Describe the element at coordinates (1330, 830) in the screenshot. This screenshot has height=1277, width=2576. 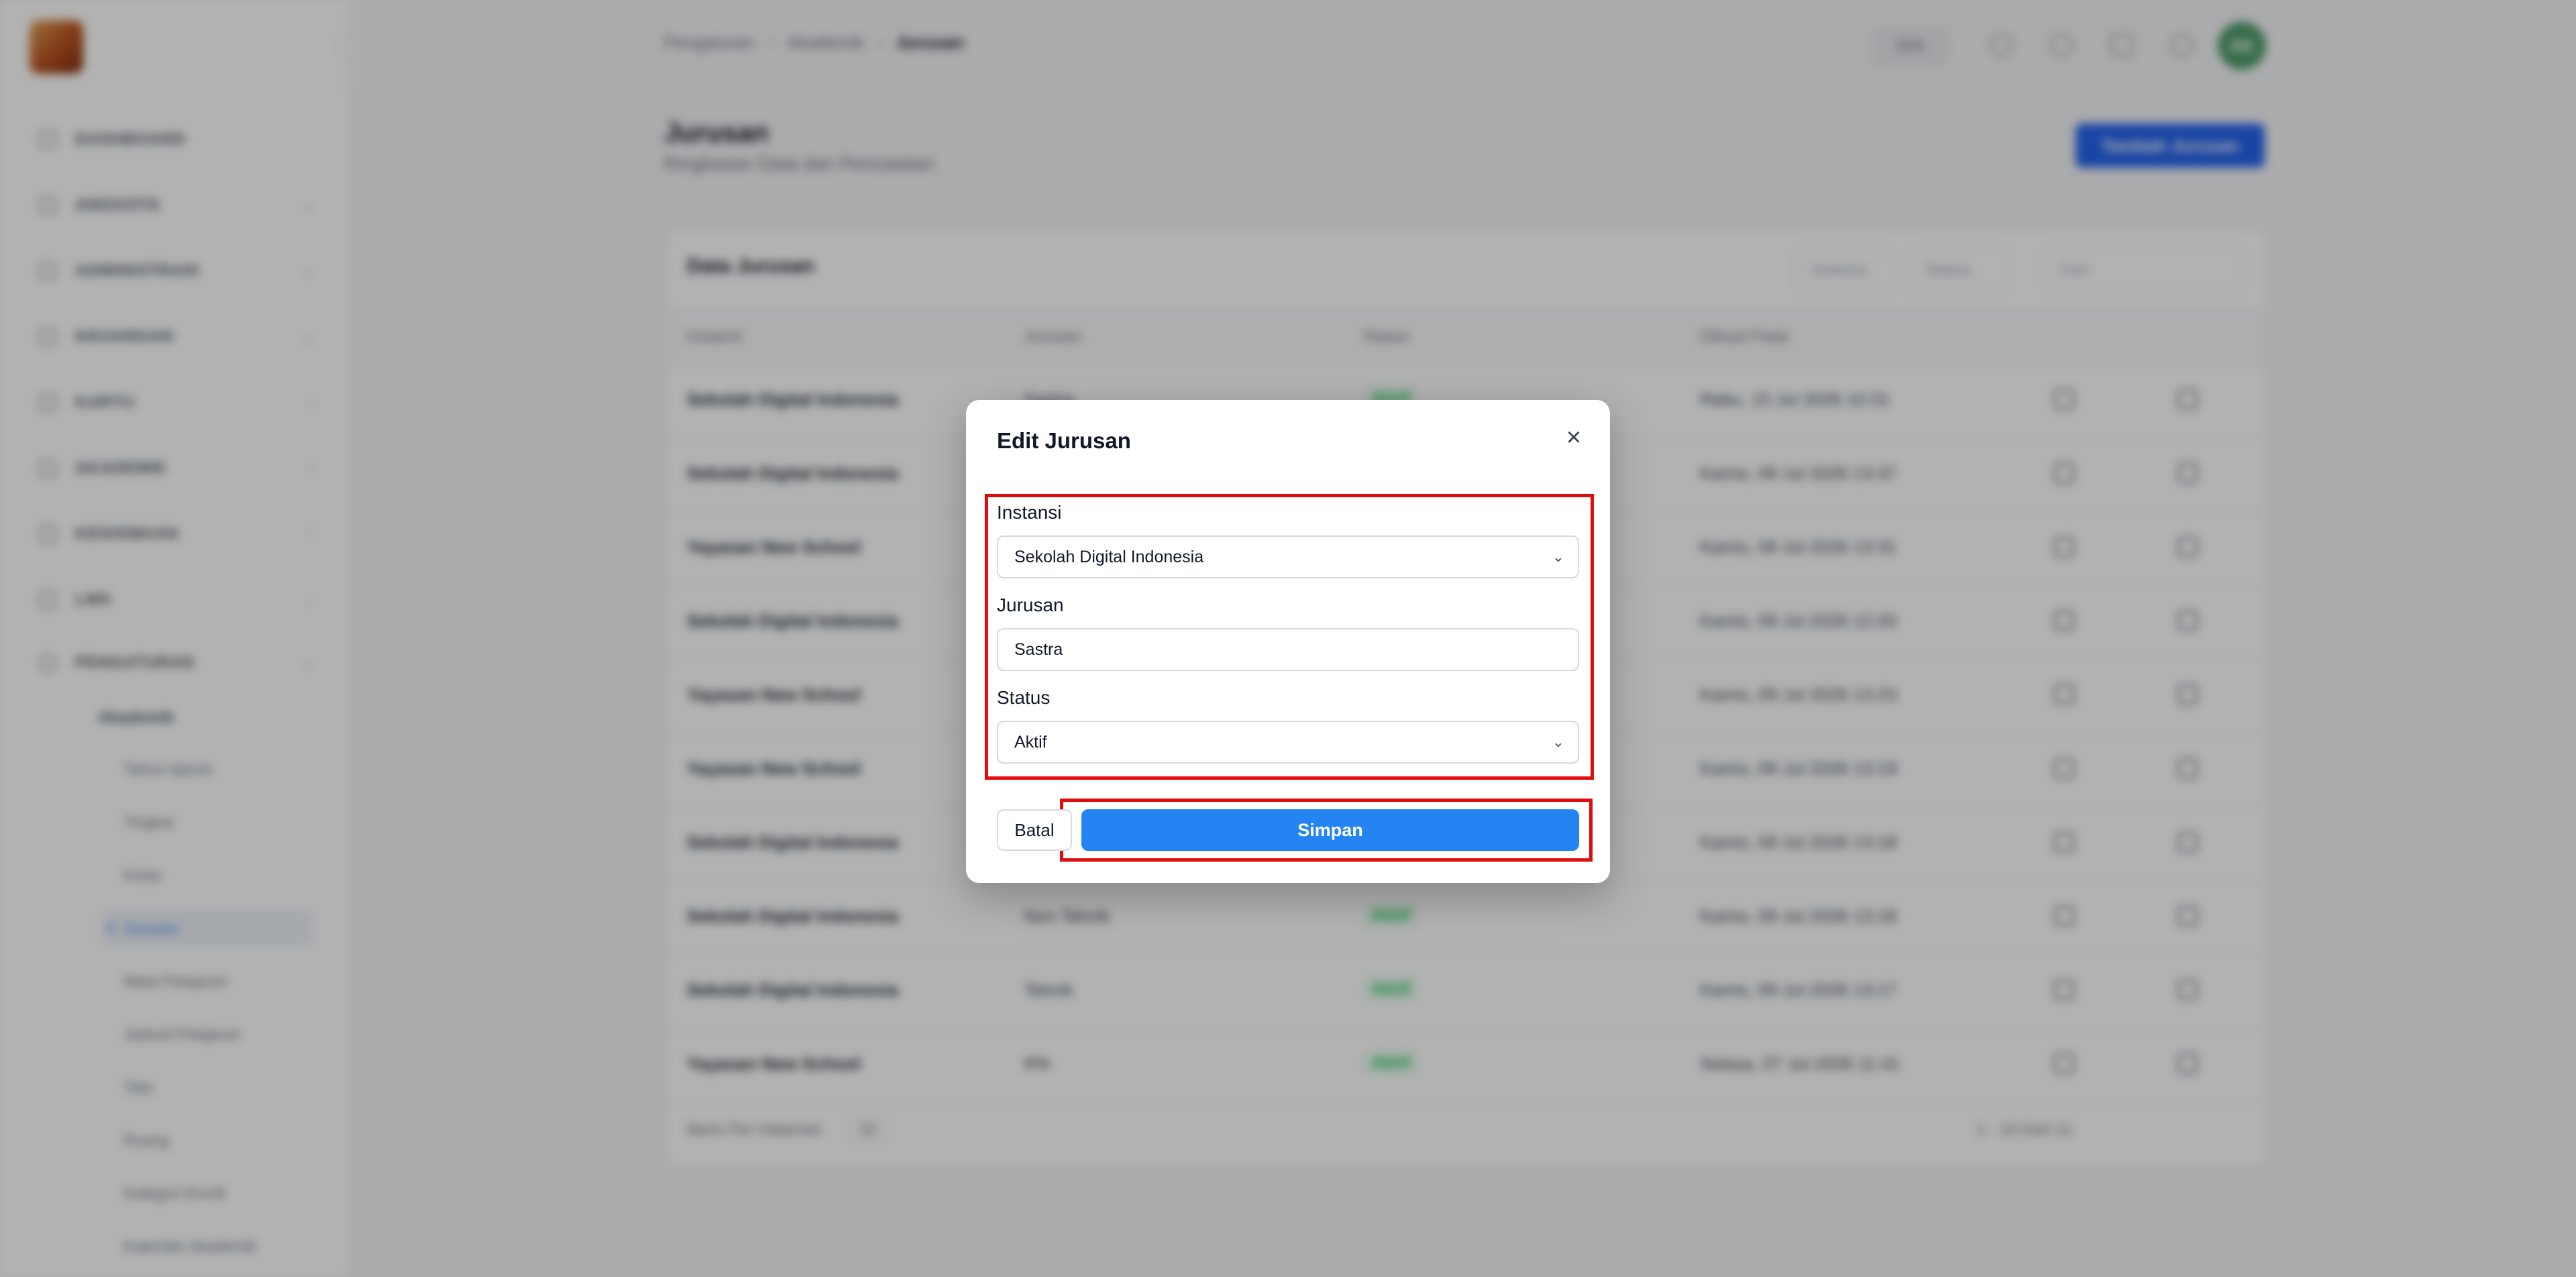
I see `save-button: Simpan` at that location.